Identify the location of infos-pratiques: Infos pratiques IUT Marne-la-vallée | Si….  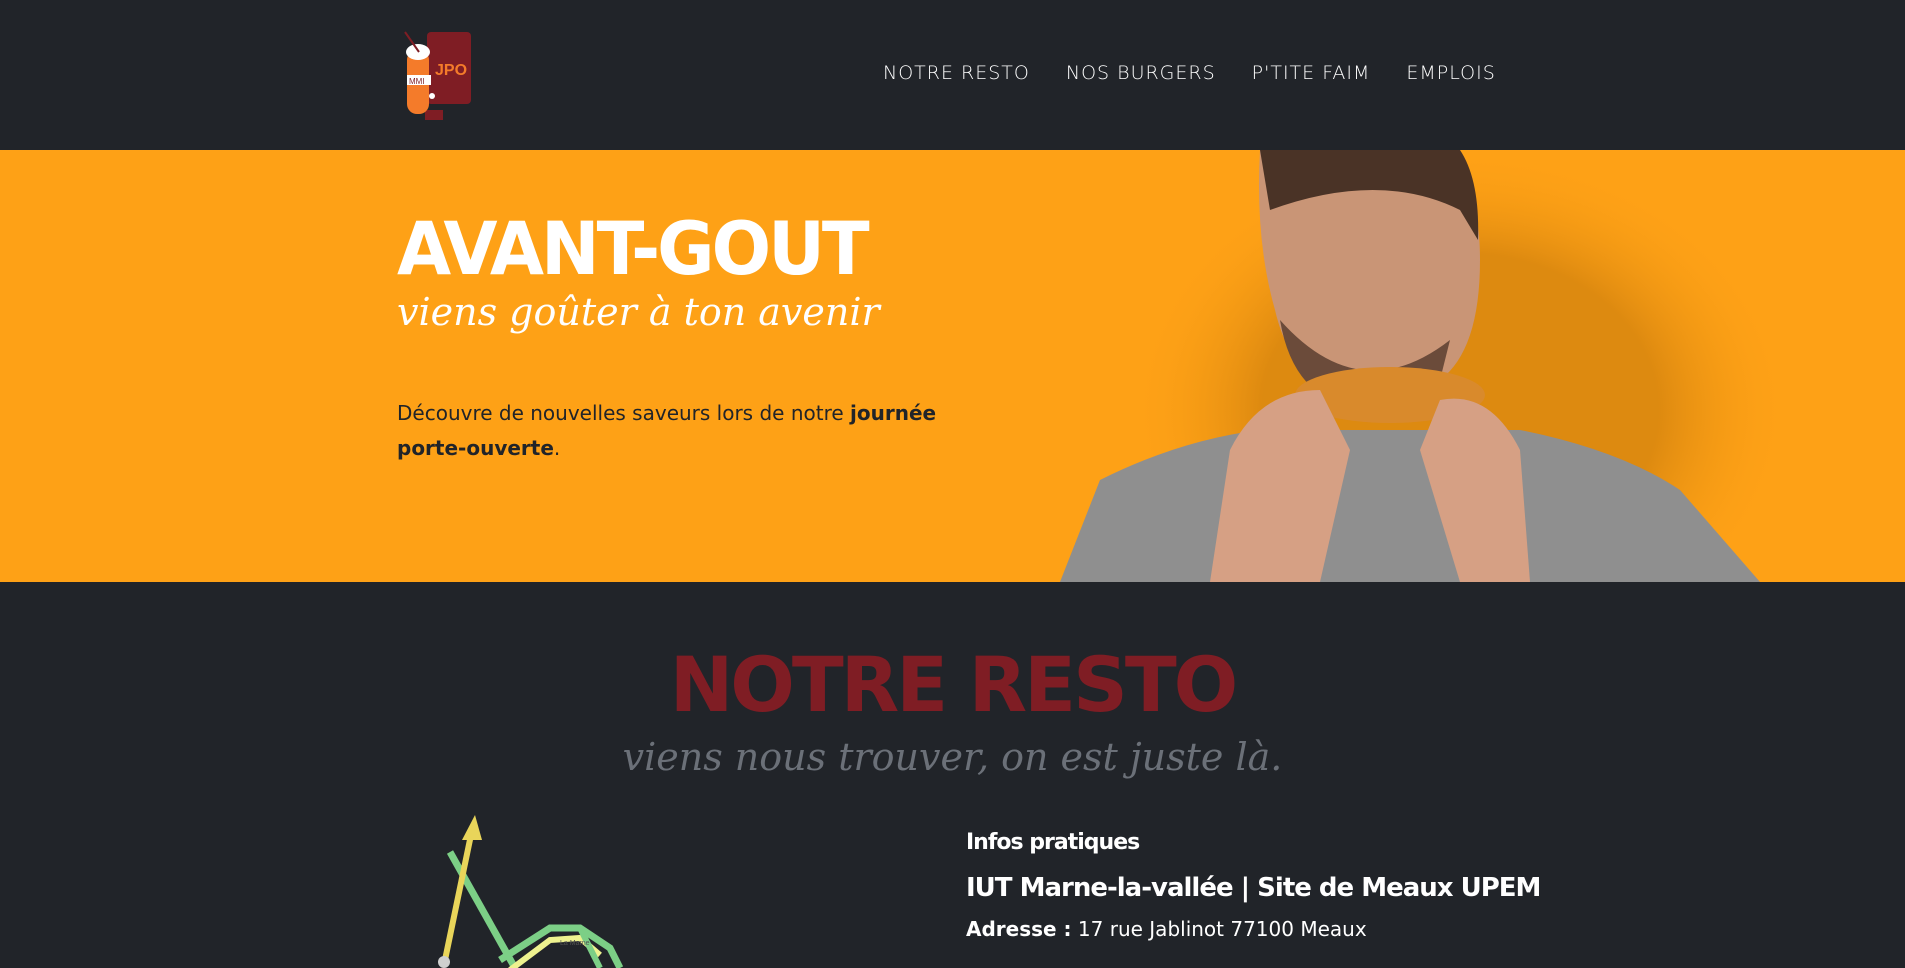
(1253, 885).